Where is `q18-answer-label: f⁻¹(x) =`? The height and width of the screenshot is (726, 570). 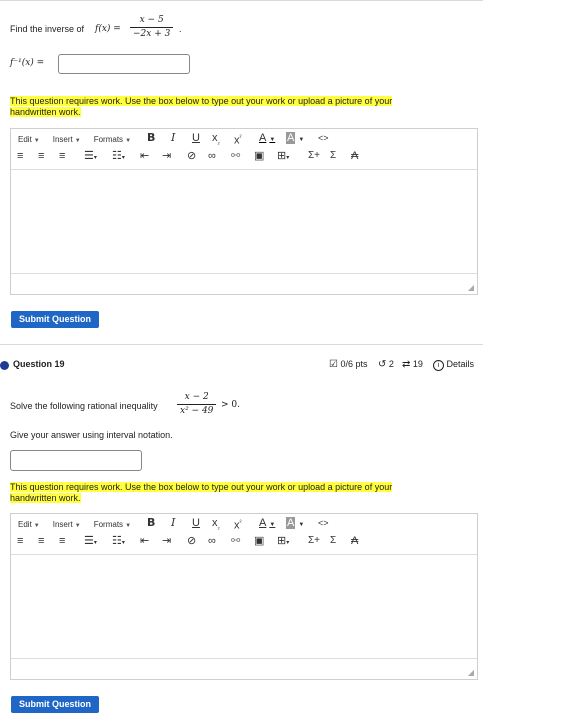
q18-answer-label: f⁻¹(x) = is located at coordinates (27, 63).